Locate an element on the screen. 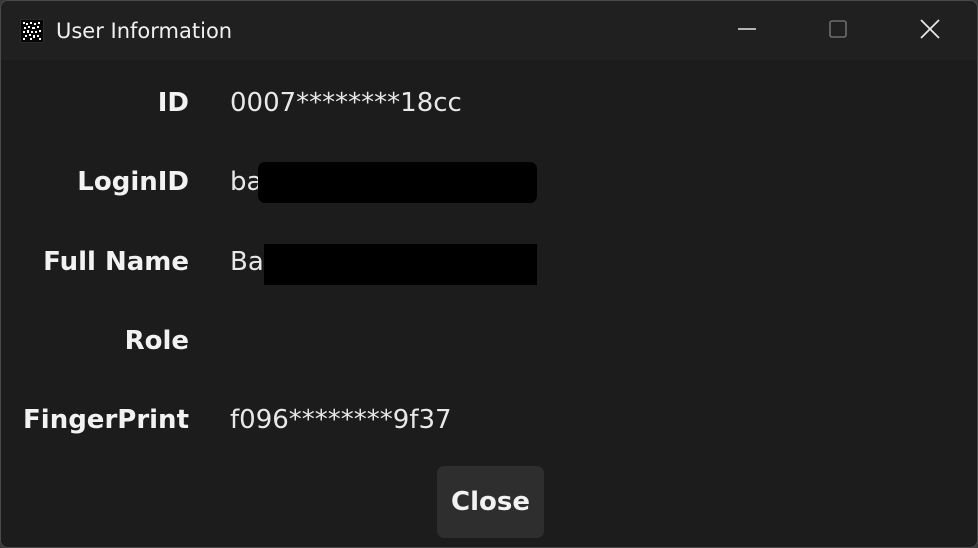  window-close-button is located at coordinates (930, 30).